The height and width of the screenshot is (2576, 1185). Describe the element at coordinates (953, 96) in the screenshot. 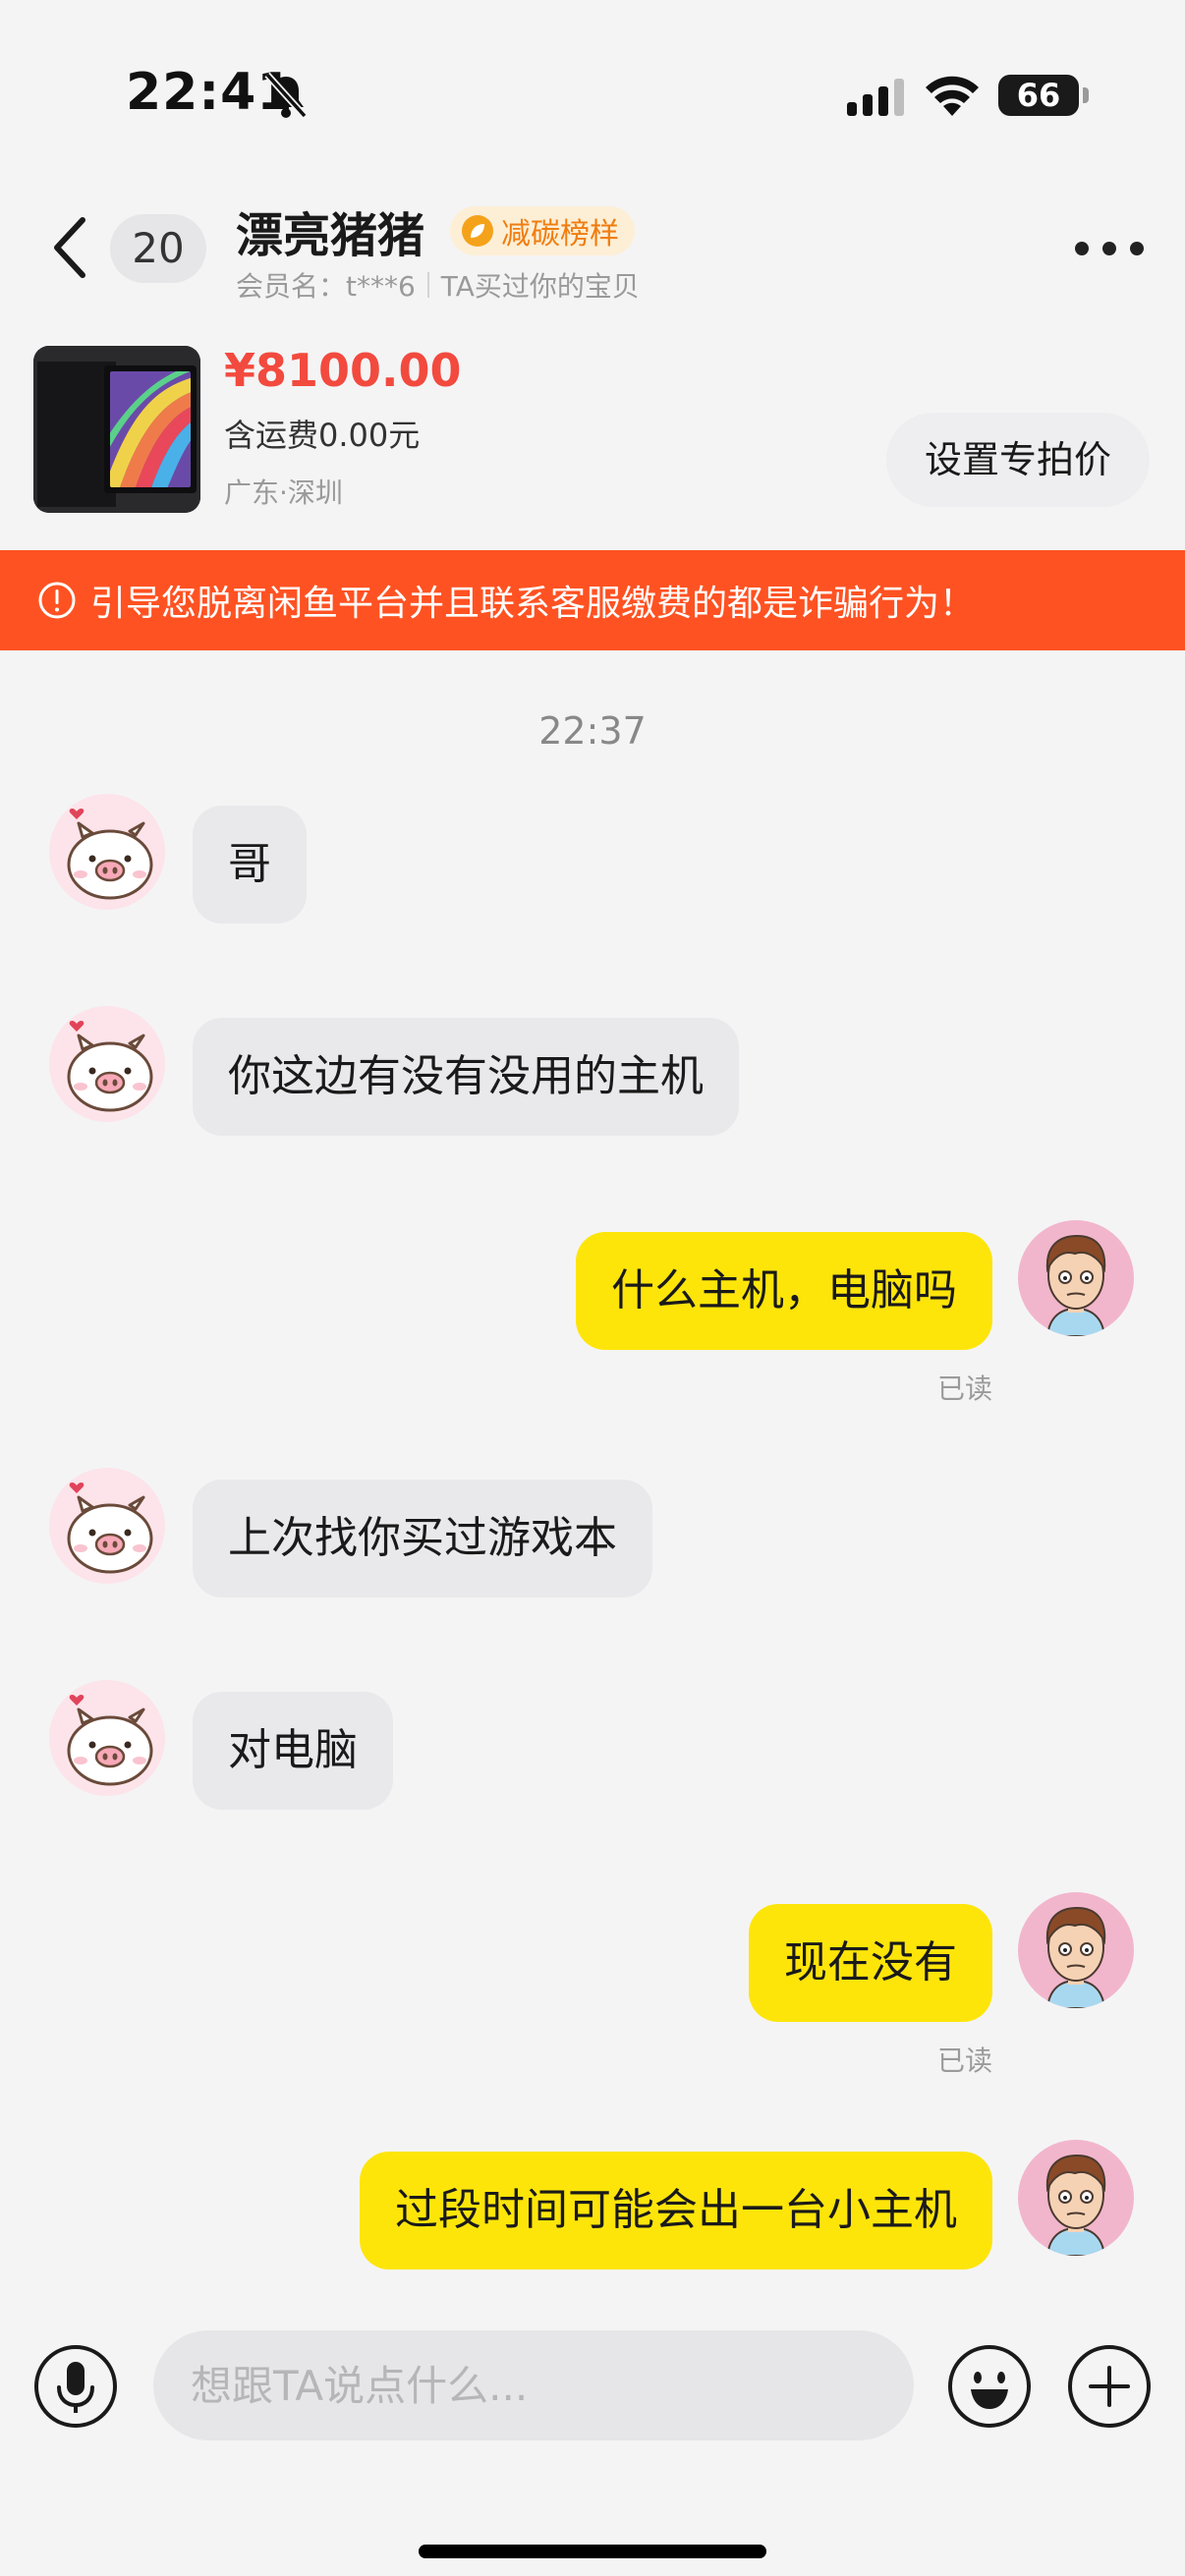

I see `wifi-icon` at that location.